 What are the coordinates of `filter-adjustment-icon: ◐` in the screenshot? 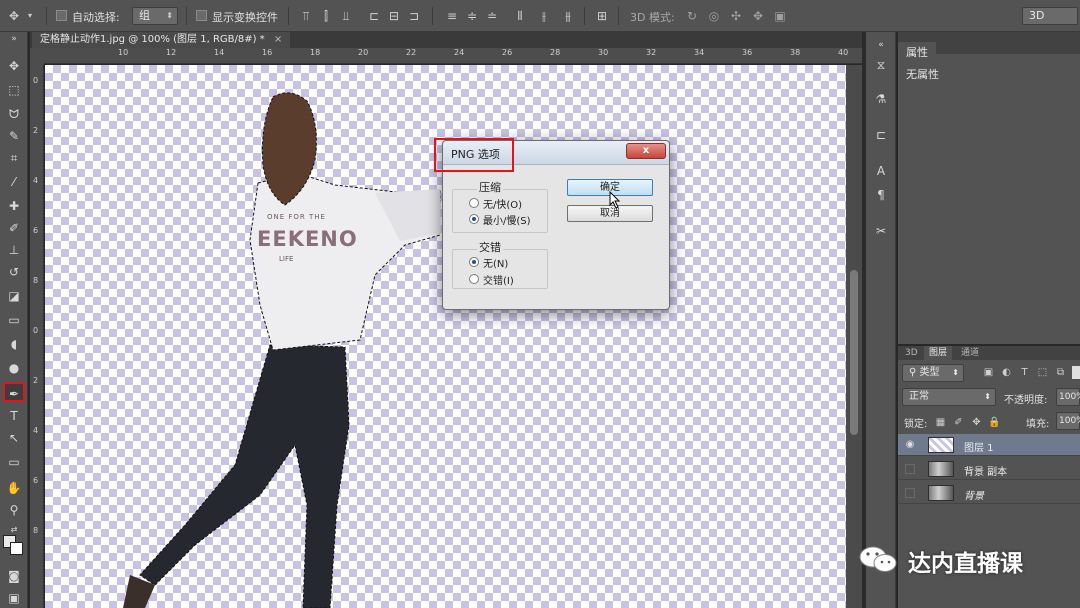 It's located at (1006, 372).